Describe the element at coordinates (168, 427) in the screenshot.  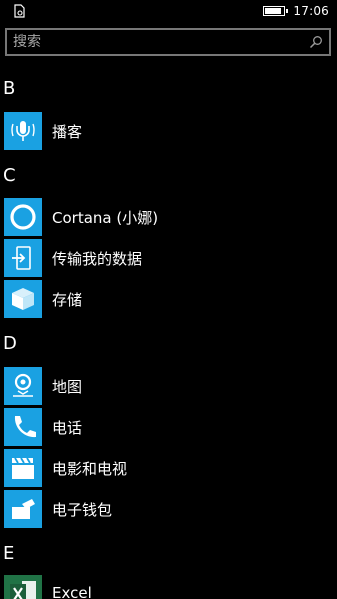
I see `app-item-phone: 电话` at that location.